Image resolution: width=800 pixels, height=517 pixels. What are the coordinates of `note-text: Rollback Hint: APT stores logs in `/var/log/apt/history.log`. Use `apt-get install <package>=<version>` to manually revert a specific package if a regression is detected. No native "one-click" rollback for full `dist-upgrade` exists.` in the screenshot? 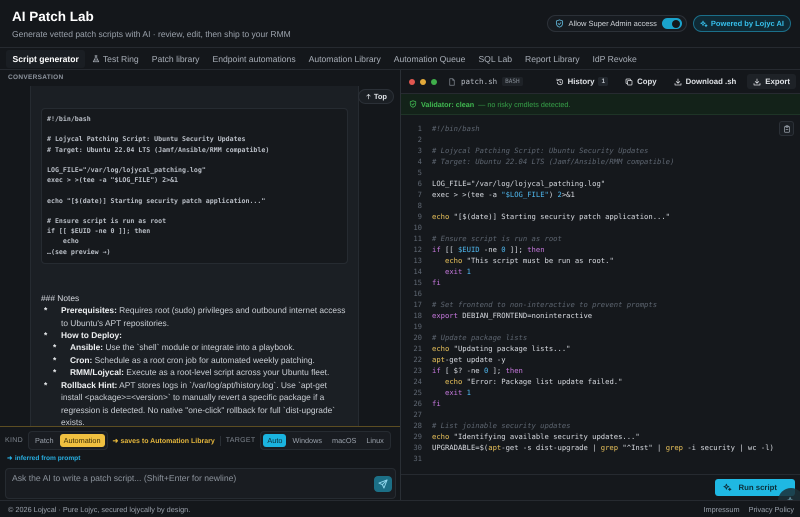 It's located at (198, 402).